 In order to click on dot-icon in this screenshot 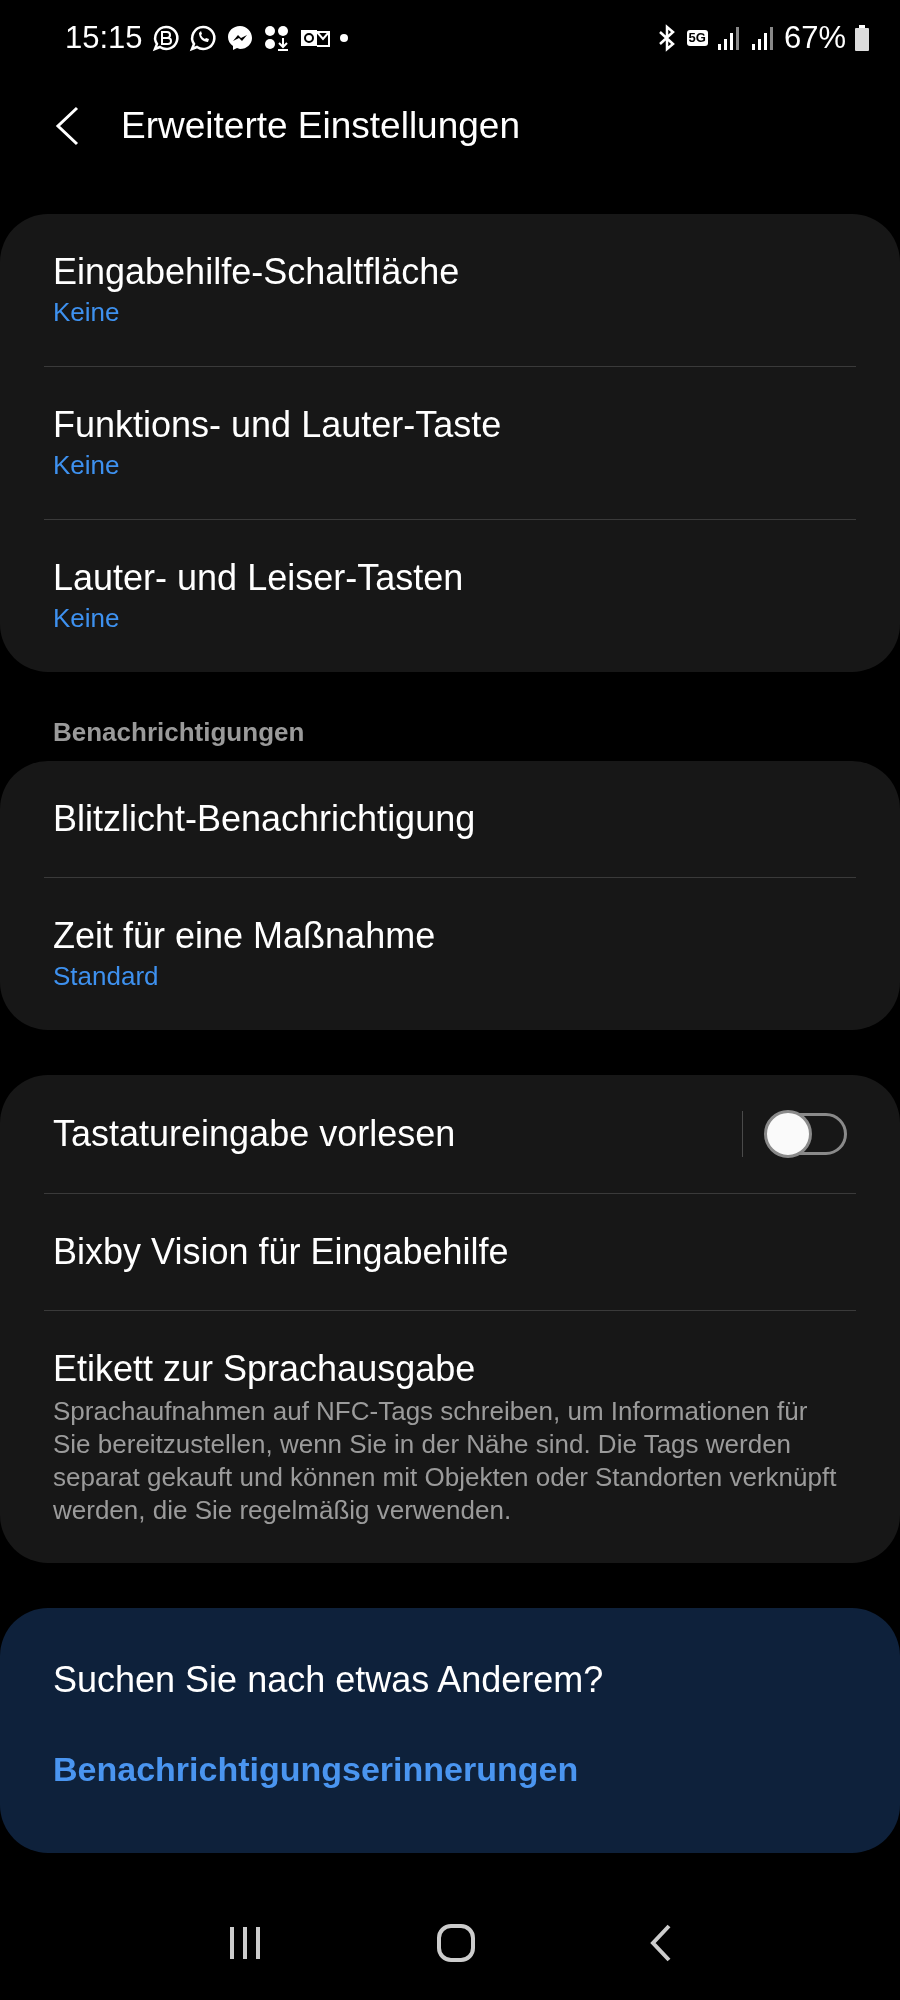, I will do `click(343, 38)`.